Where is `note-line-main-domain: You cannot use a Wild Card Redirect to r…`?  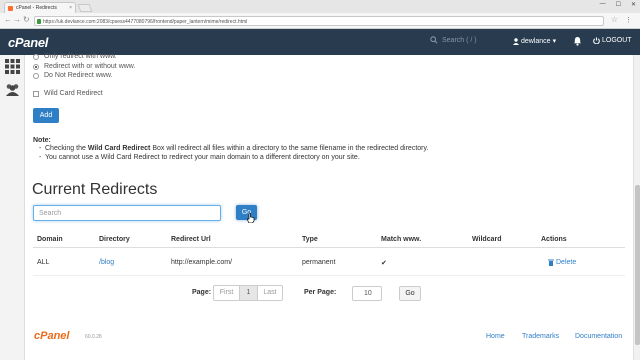 note-line-main-domain: You cannot use a Wild Card Redirect to r… is located at coordinates (199, 157).